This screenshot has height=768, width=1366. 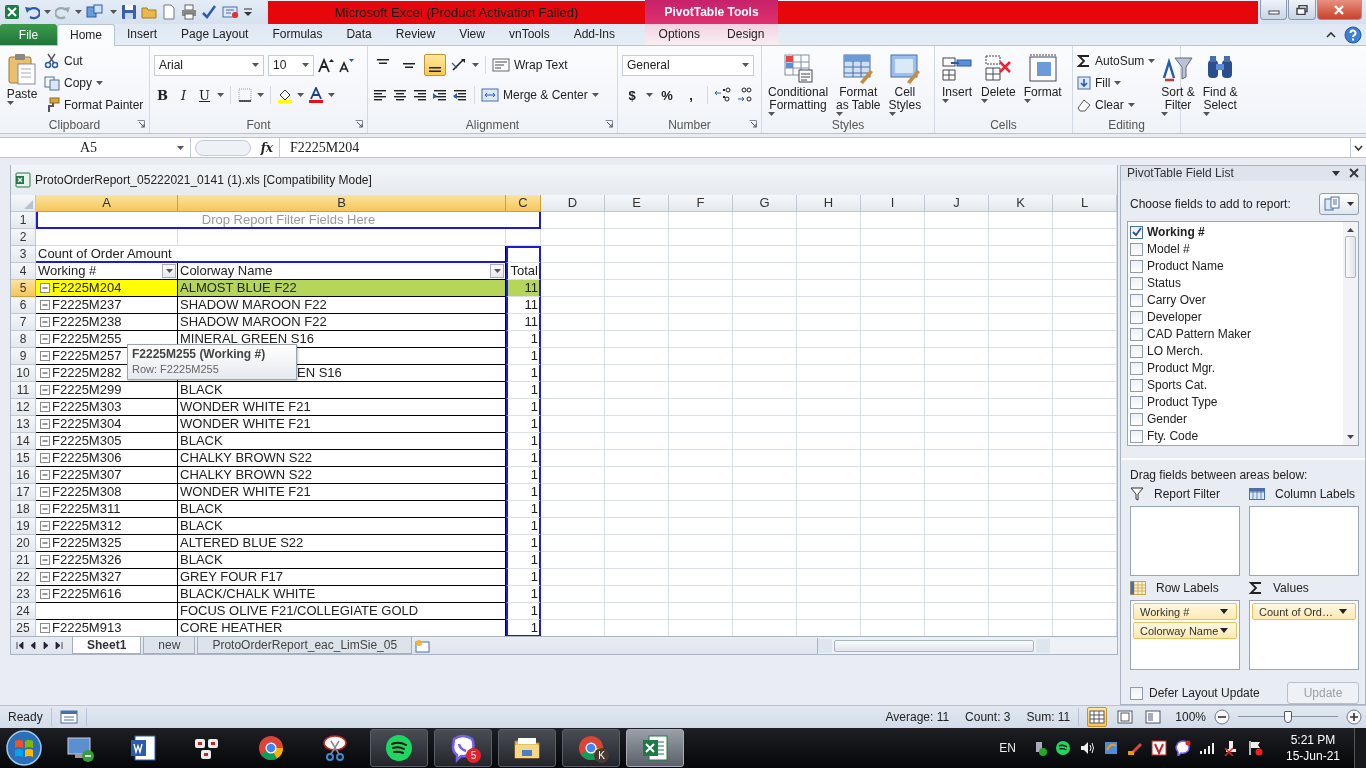 I want to click on ribbon-button: Merge & Center, so click(x=540, y=95).